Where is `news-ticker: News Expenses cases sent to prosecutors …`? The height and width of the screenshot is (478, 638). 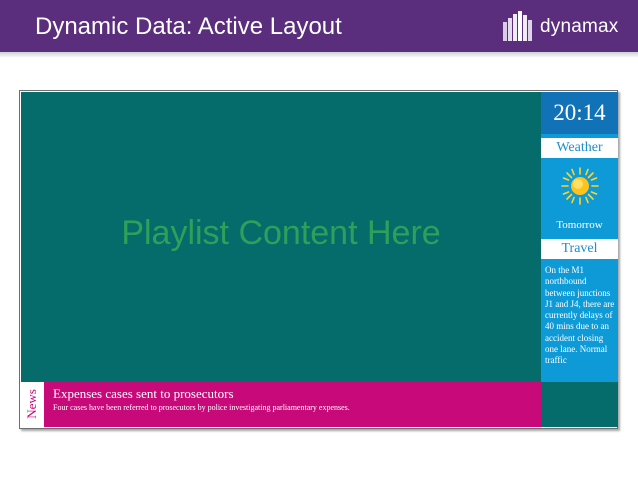
news-ticker: News Expenses cases sent to prosecutors … is located at coordinates (281, 404).